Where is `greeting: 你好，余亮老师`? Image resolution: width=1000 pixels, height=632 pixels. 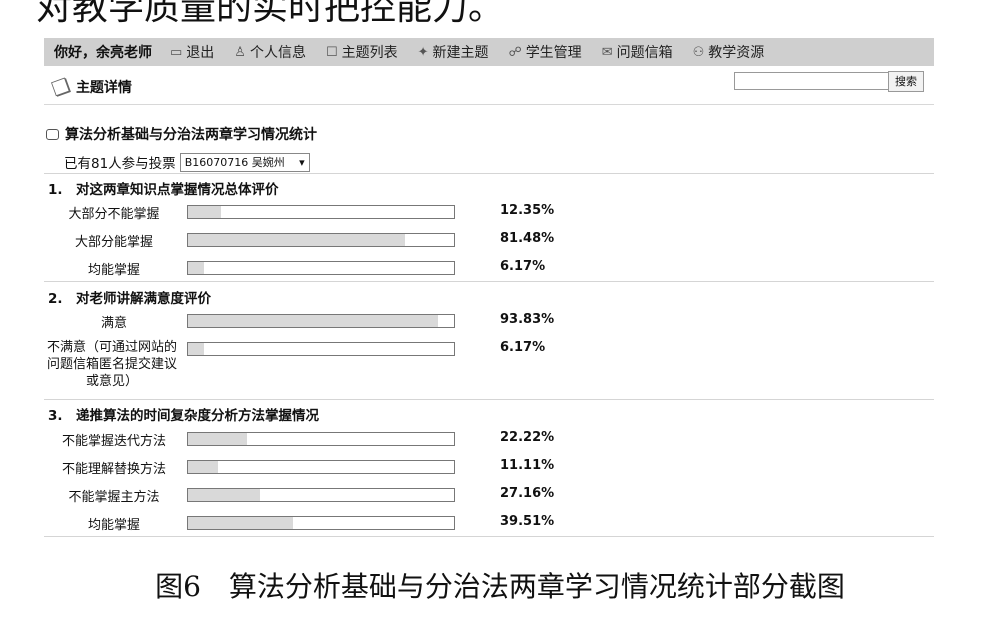
greeting: 你好，余亮老师 is located at coordinates (103, 53).